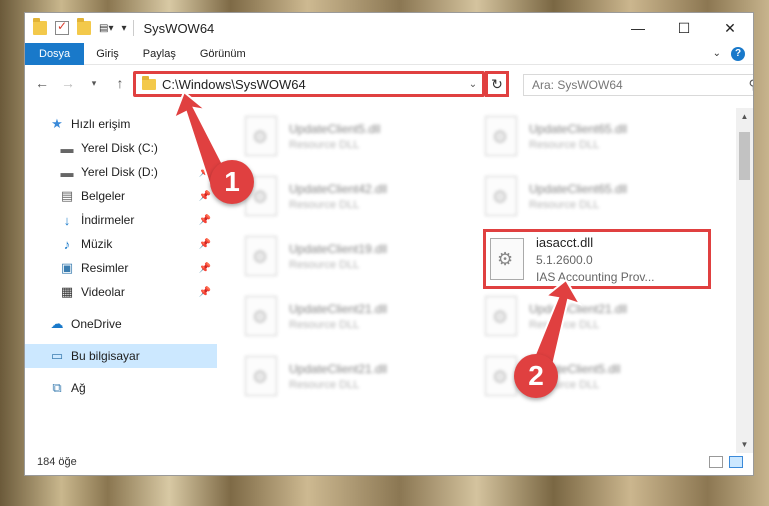 Image resolution: width=769 pixels, height=506 pixels. Describe the element at coordinates (107, 54) in the screenshot. I see `tab-home: Giriş` at that location.